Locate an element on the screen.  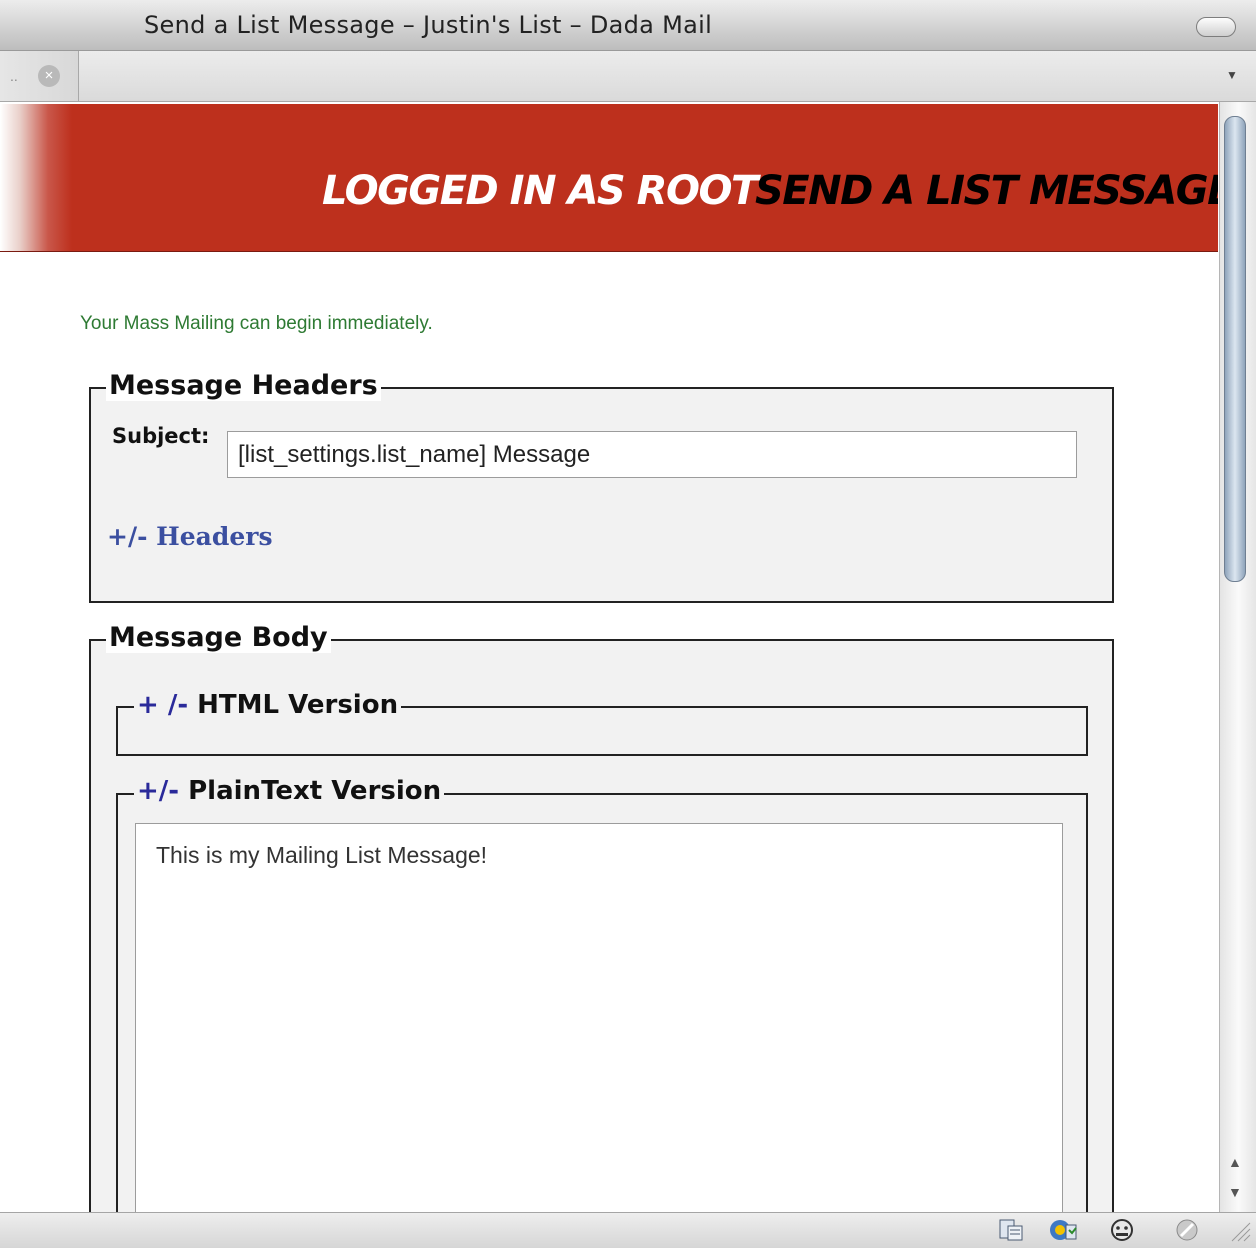
subject-input is located at coordinates (652, 454).